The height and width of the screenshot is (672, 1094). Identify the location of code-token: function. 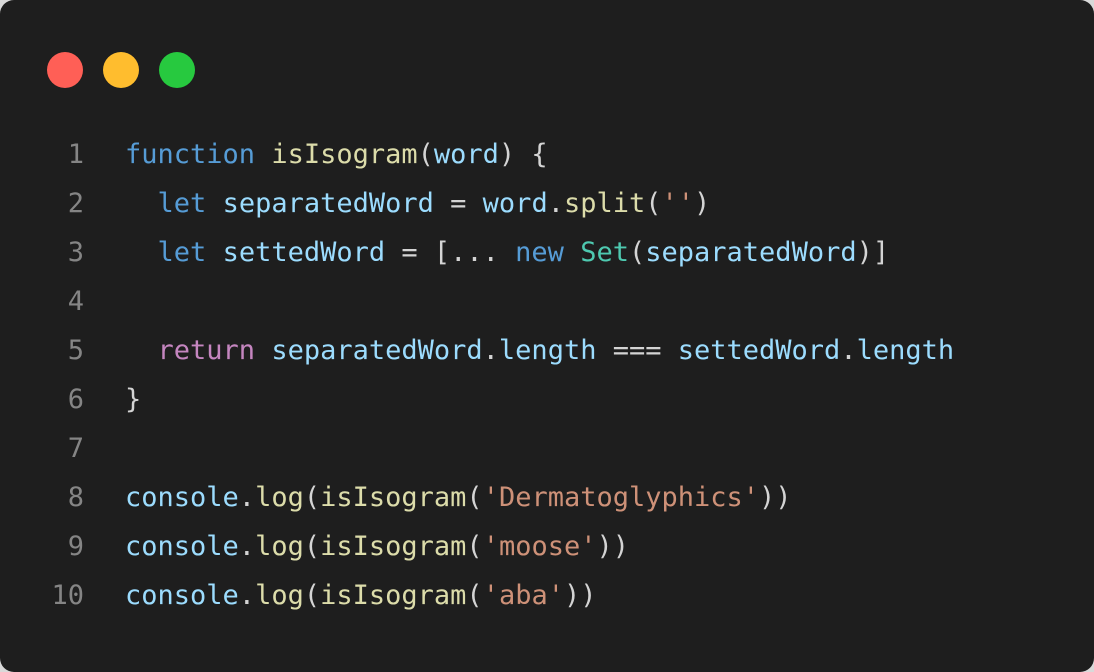
(190, 154).